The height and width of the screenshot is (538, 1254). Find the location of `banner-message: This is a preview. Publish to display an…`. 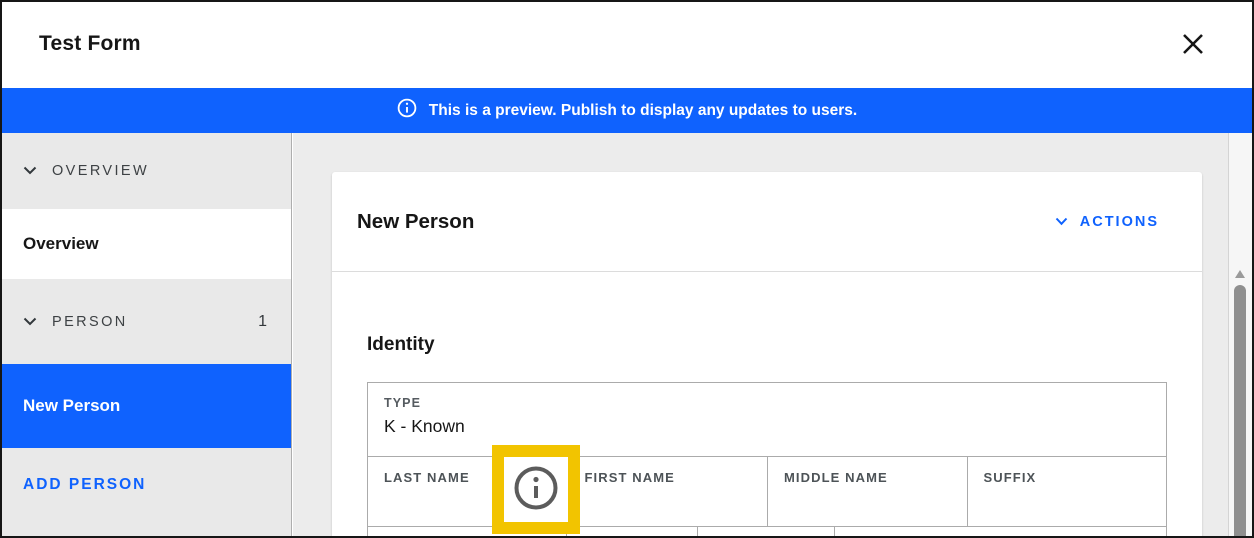

banner-message: This is a preview. Publish to display an… is located at coordinates (643, 110).